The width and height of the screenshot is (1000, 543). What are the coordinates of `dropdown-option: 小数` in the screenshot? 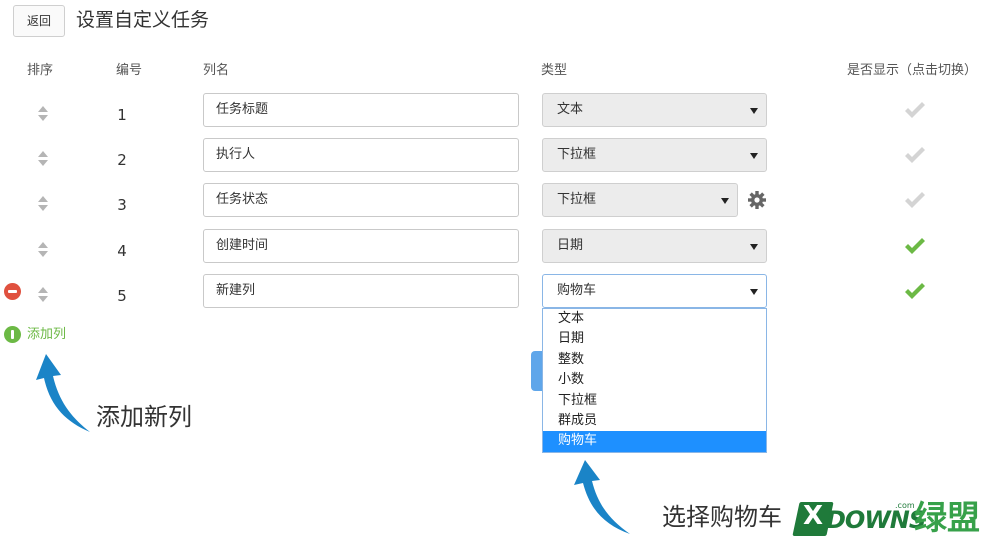 It's located at (654, 380).